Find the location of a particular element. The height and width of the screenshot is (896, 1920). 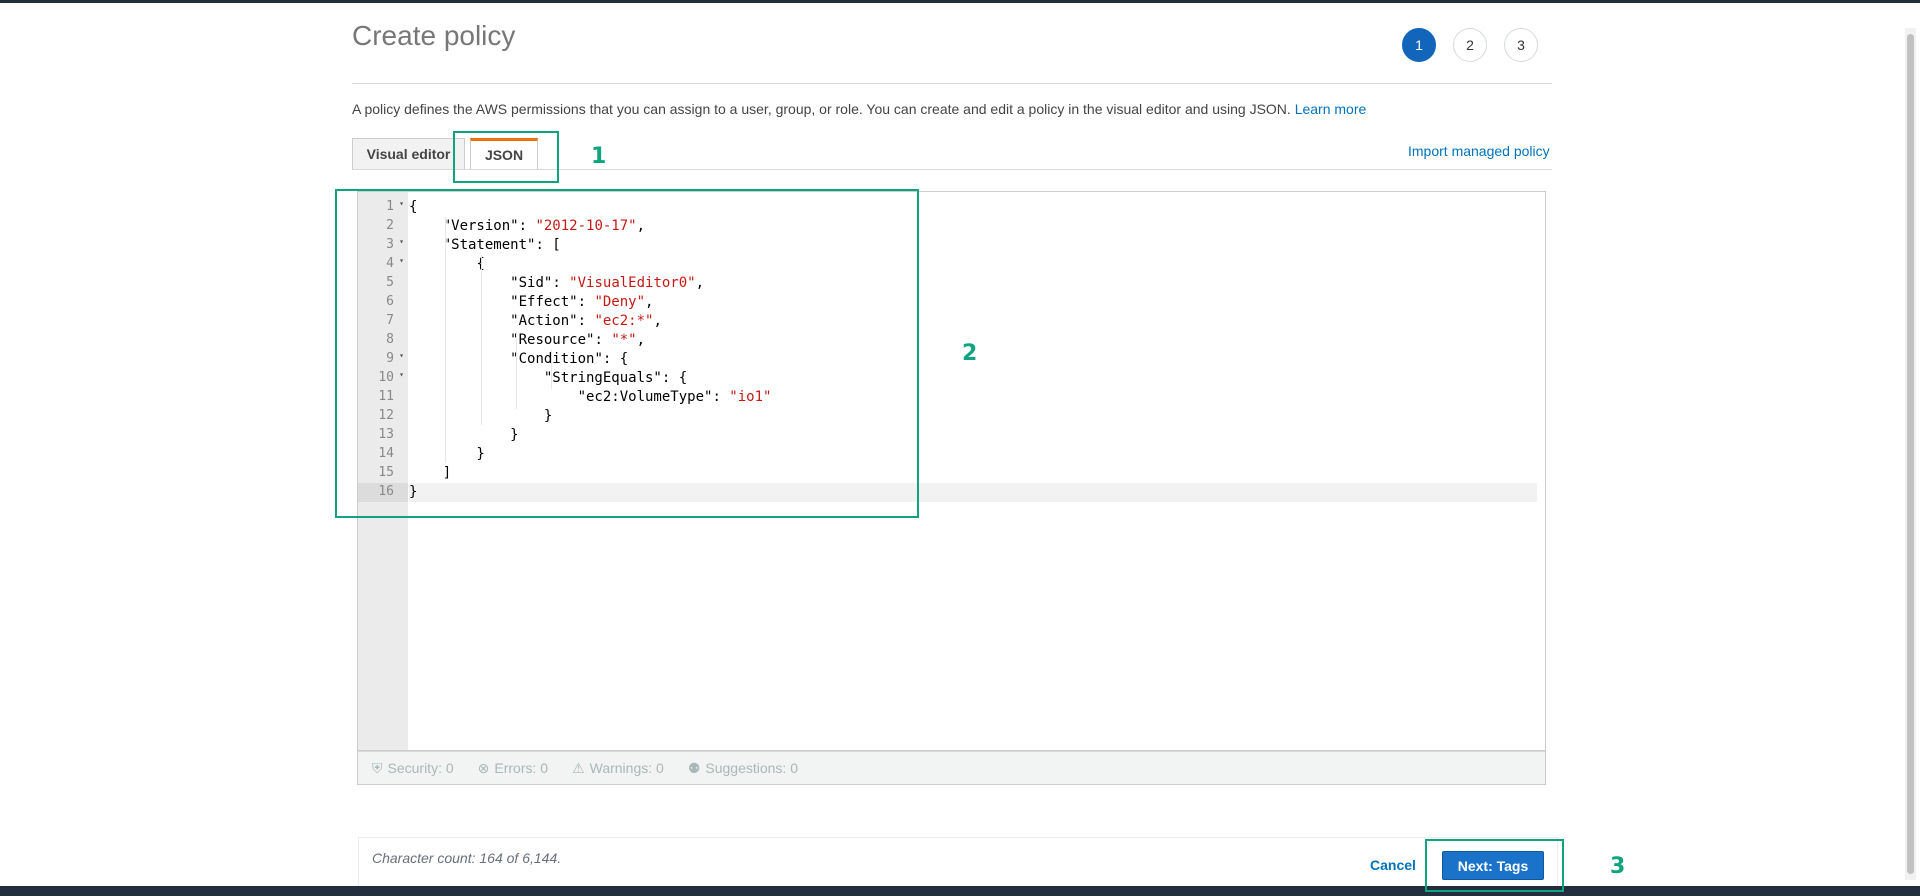

error-icon: ⊗ is located at coordinates (483, 767).